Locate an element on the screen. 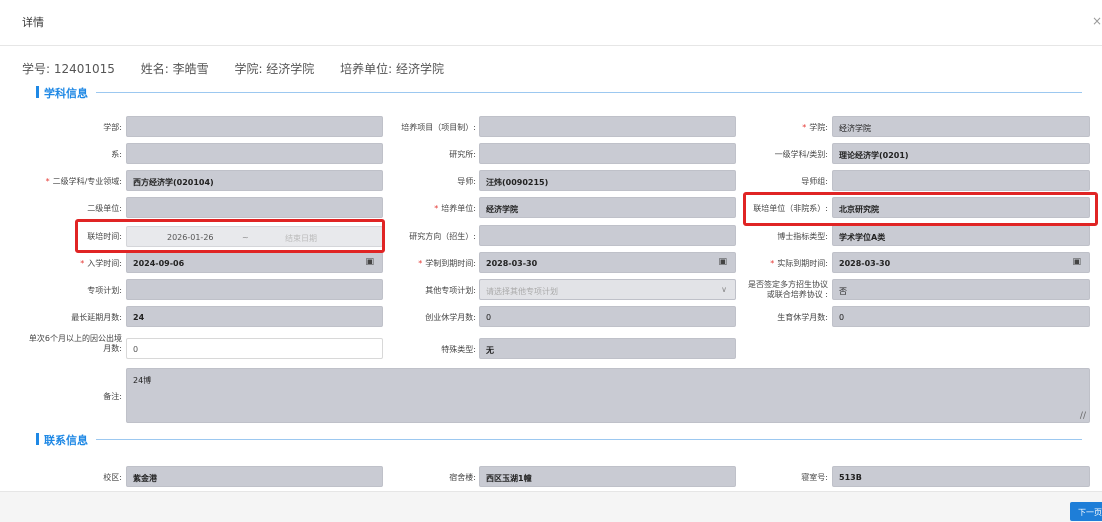 The image size is (1102, 522). label-first-discipline: 一级学科/类别: is located at coordinates (801, 154).